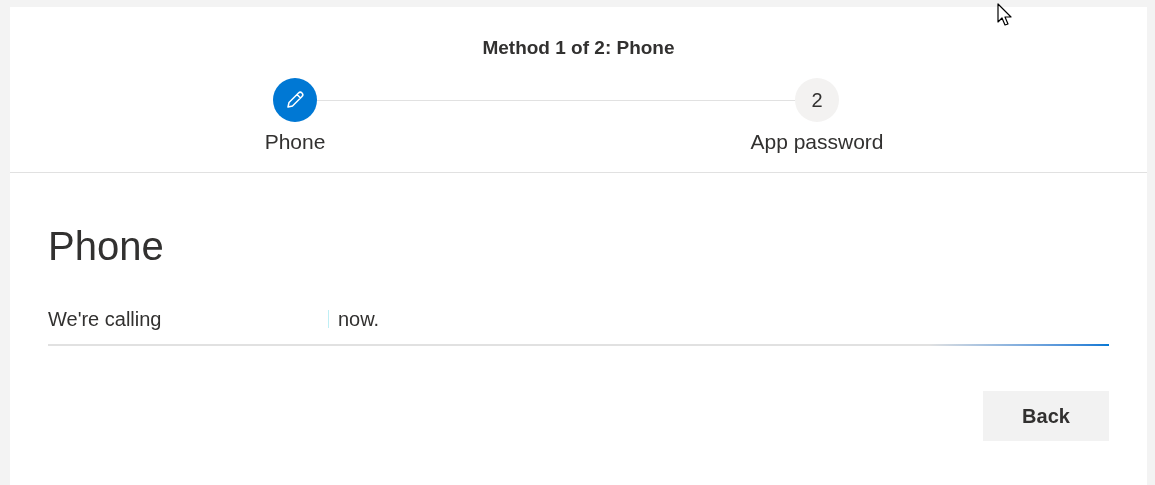 The width and height of the screenshot is (1155, 485). I want to click on method-title: Method 1 of 2: Phone, so click(578, 48).